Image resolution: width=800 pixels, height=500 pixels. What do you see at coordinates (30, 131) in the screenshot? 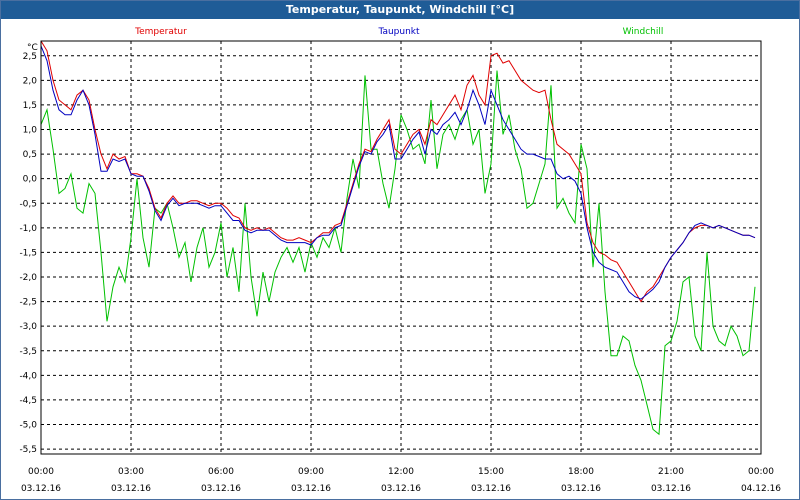
I see `y-tick-label: 1,0` at bounding box center [30, 131].